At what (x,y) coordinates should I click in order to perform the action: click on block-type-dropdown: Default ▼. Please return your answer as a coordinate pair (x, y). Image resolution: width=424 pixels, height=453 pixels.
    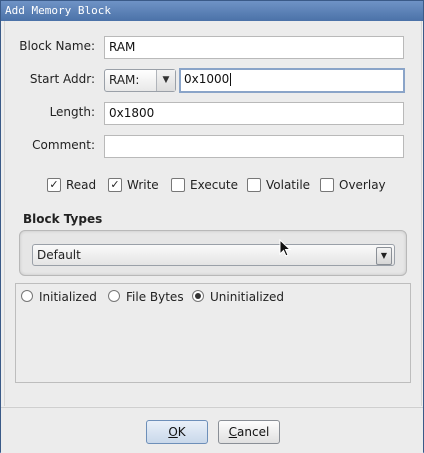
    Looking at the image, I should click on (213, 255).